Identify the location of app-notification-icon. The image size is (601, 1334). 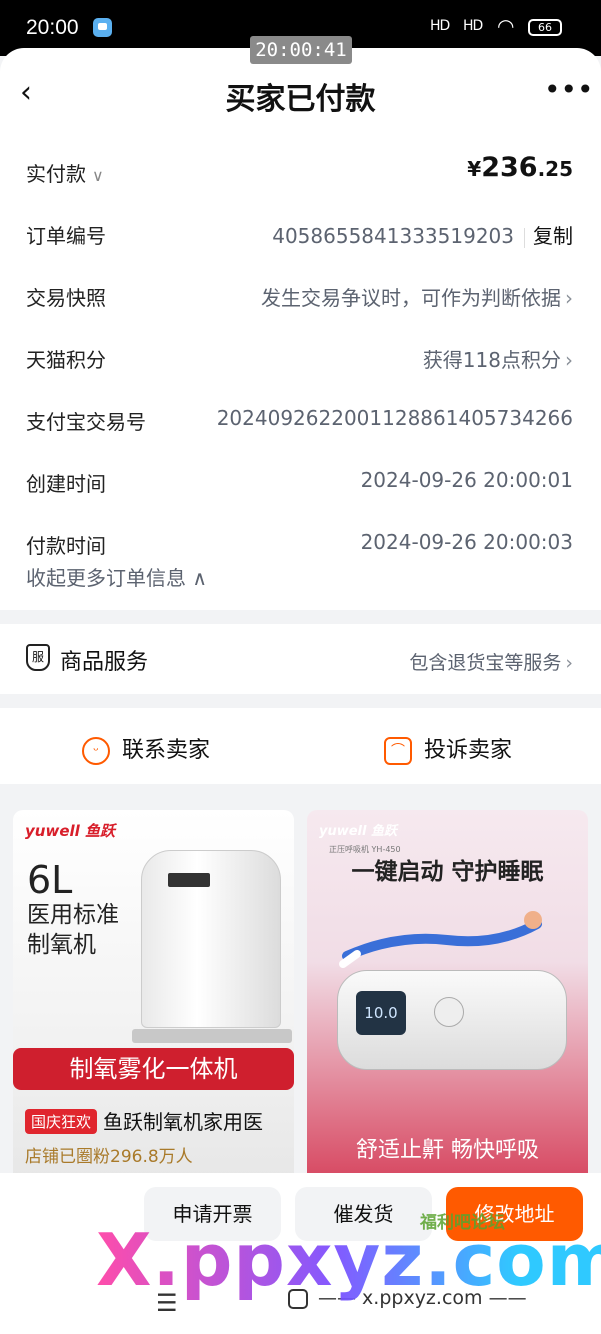
(102, 27).